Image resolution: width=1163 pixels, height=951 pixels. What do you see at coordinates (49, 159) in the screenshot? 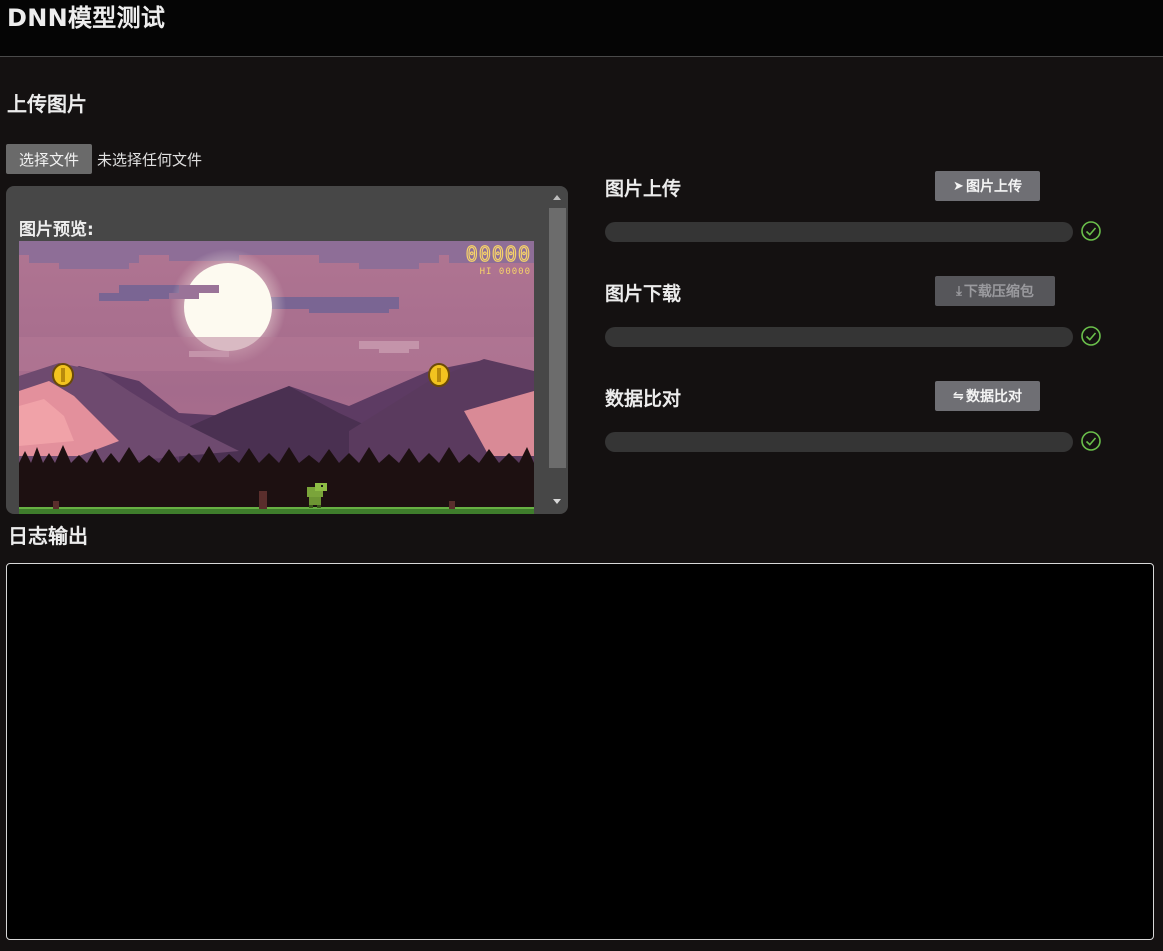
I see `choose-file-button: 选择文件` at bounding box center [49, 159].